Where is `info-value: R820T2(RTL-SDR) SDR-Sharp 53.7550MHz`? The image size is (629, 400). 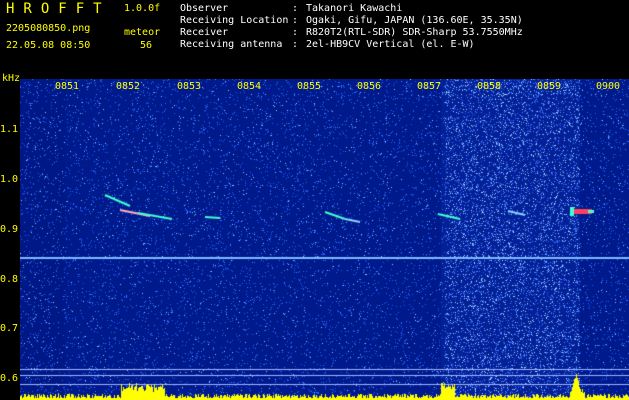
info-value: R820T2(RTL-SDR) SDR-Sharp 53.7550MHz is located at coordinates (414, 32).